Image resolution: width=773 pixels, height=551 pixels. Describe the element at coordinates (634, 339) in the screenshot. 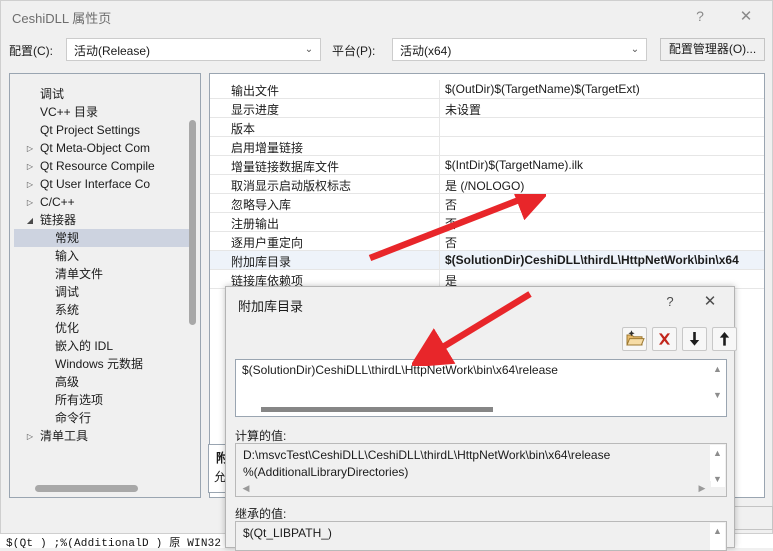

I see `new-folder-button` at that location.